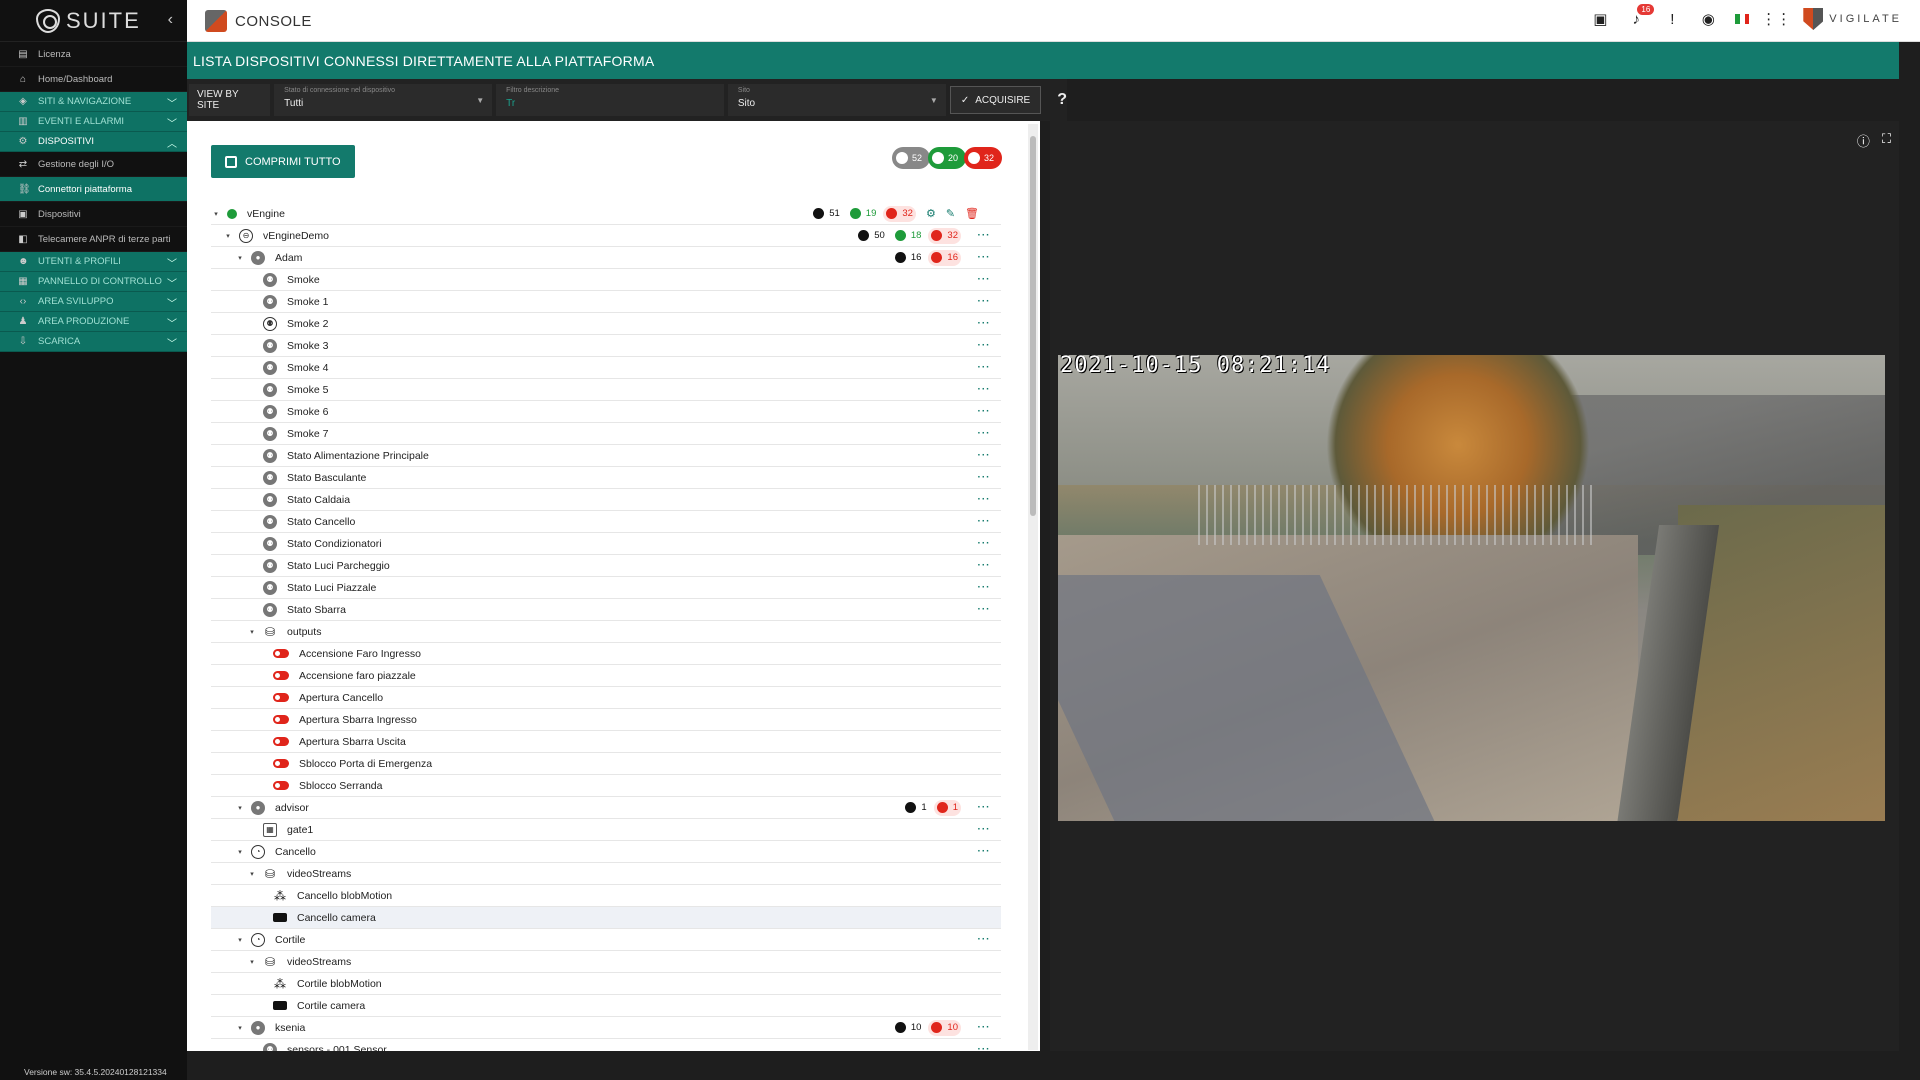 This screenshot has height=1080, width=1920. Describe the element at coordinates (1641, 16) in the screenshot. I see `bell-icon: ♪ 16` at that location.